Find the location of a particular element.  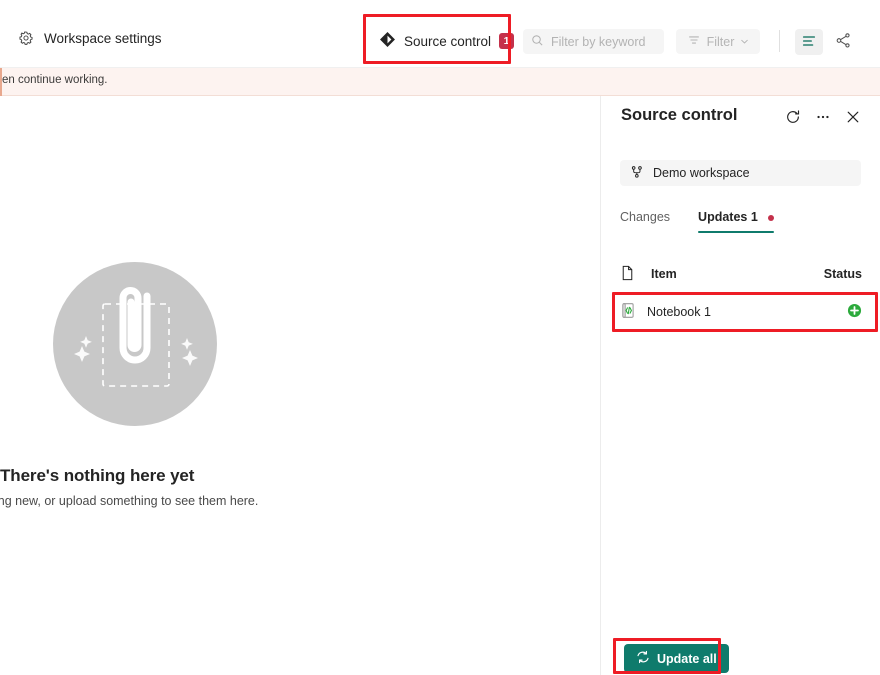

table-row: Notebook 1 is located at coordinates (741, 312).